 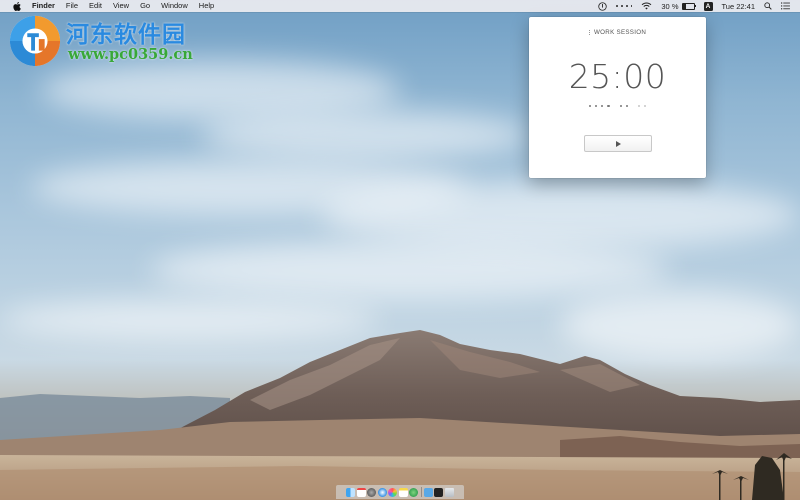 I want to click on menu-edit: Edit, so click(x=95, y=6).